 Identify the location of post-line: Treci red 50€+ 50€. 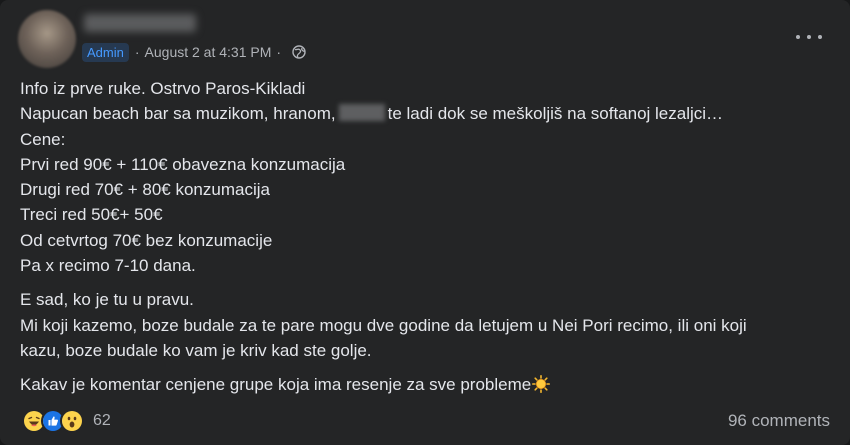
(91, 215).